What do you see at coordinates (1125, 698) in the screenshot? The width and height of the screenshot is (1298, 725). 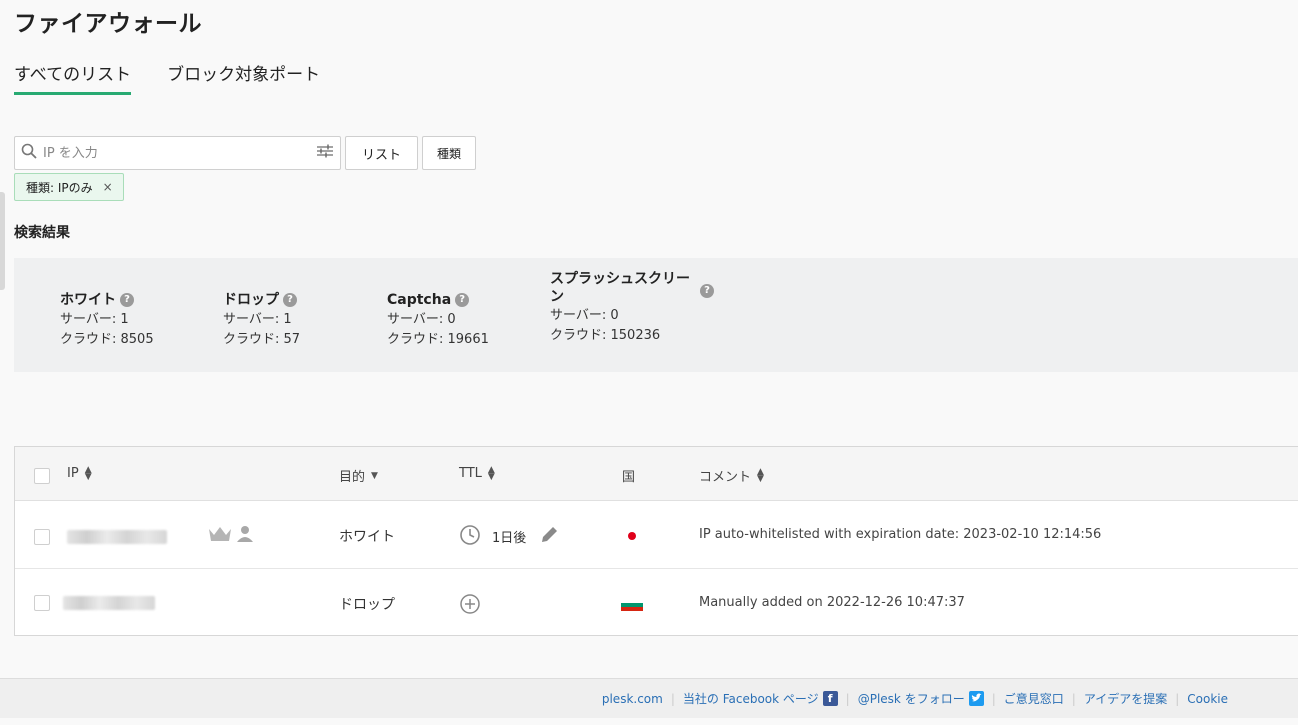 I see `footer-link-suggest-idea: アイデアを提案` at bounding box center [1125, 698].